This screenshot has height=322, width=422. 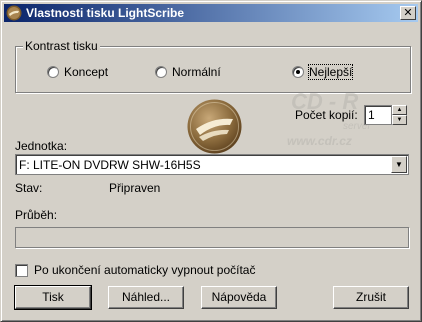 I want to click on radio-concept: Koncept, so click(x=77, y=72).